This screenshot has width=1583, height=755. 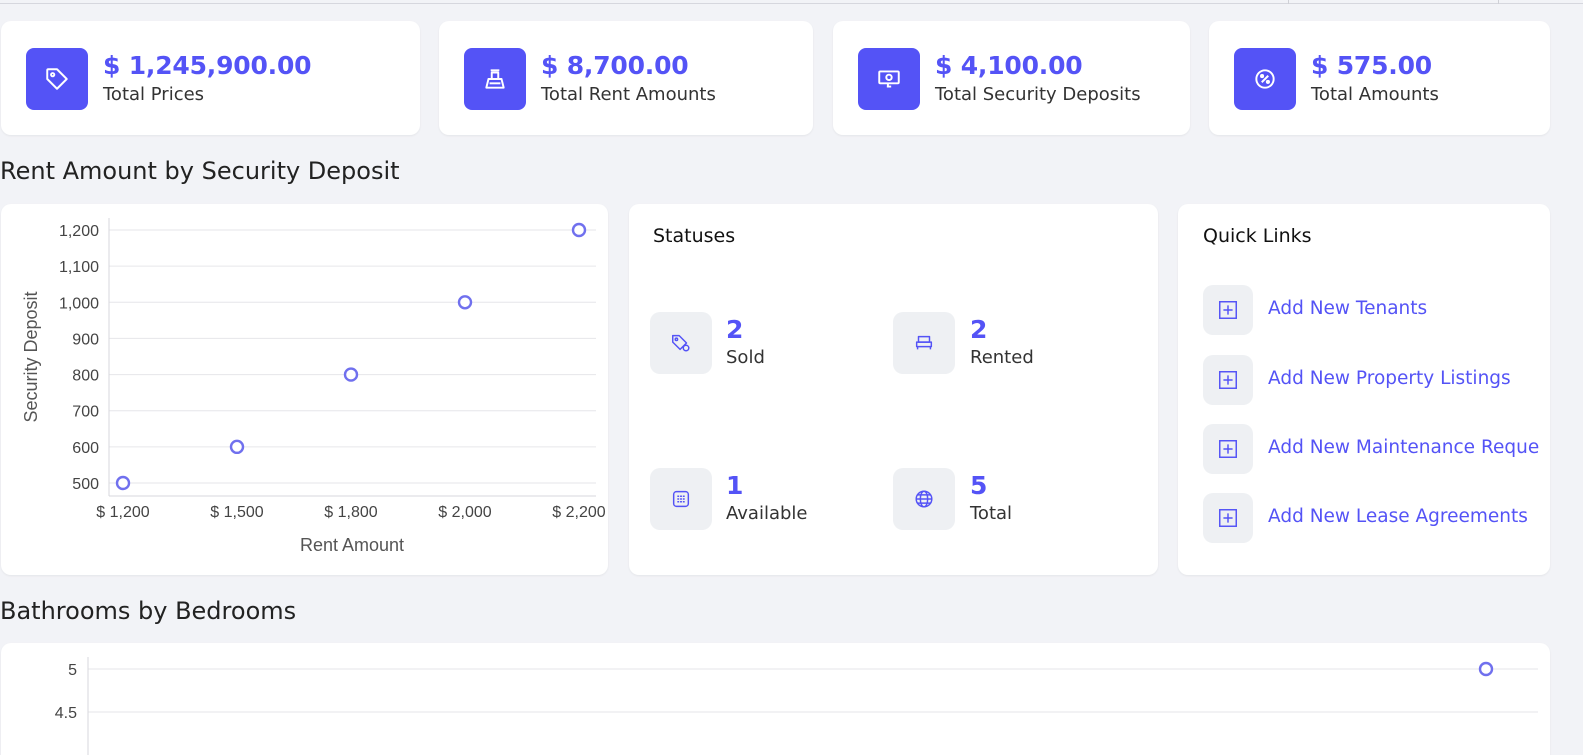 What do you see at coordinates (79, 267) in the screenshot?
I see `y-tick-label: 1,100` at bounding box center [79, 267].